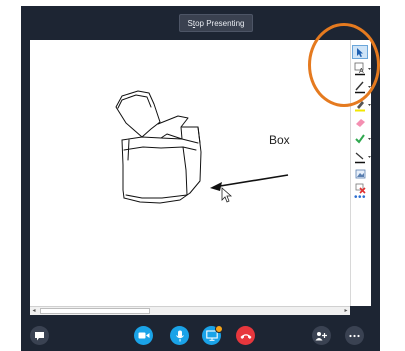 Image resolution: width=405 pixels, height=351 pixels. I want to click on stamp-tool, so click(362, 139).